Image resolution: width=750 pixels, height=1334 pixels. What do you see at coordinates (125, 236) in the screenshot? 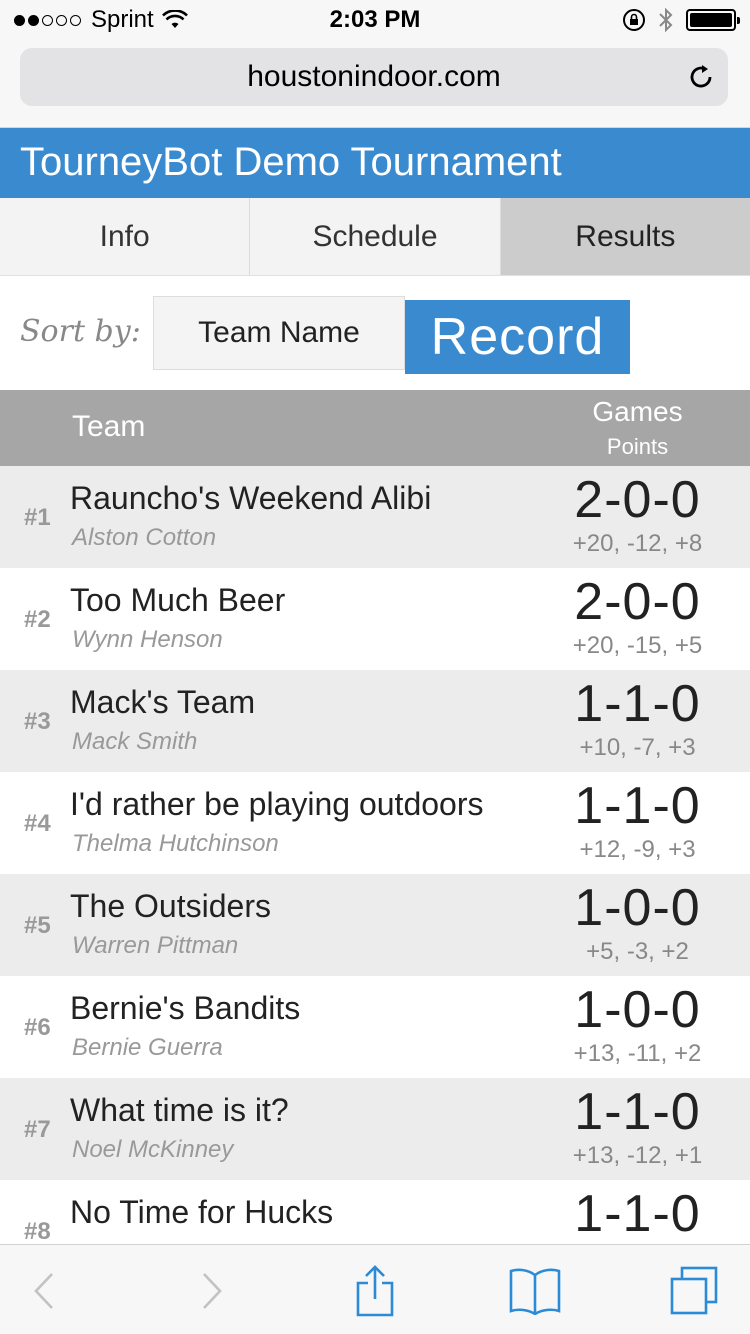
I see `tab-info: Info` at bounding box center [125, 236].